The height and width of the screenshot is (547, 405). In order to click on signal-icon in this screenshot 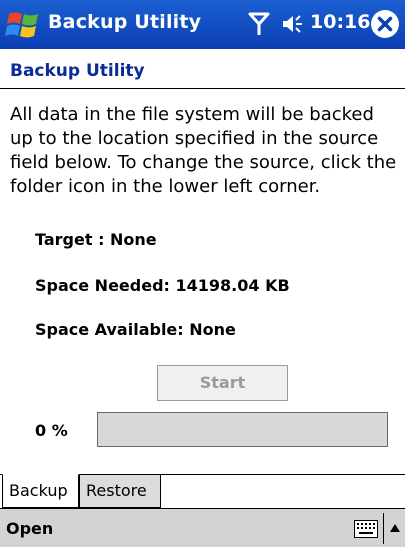, I will do `click(259, 24)`.